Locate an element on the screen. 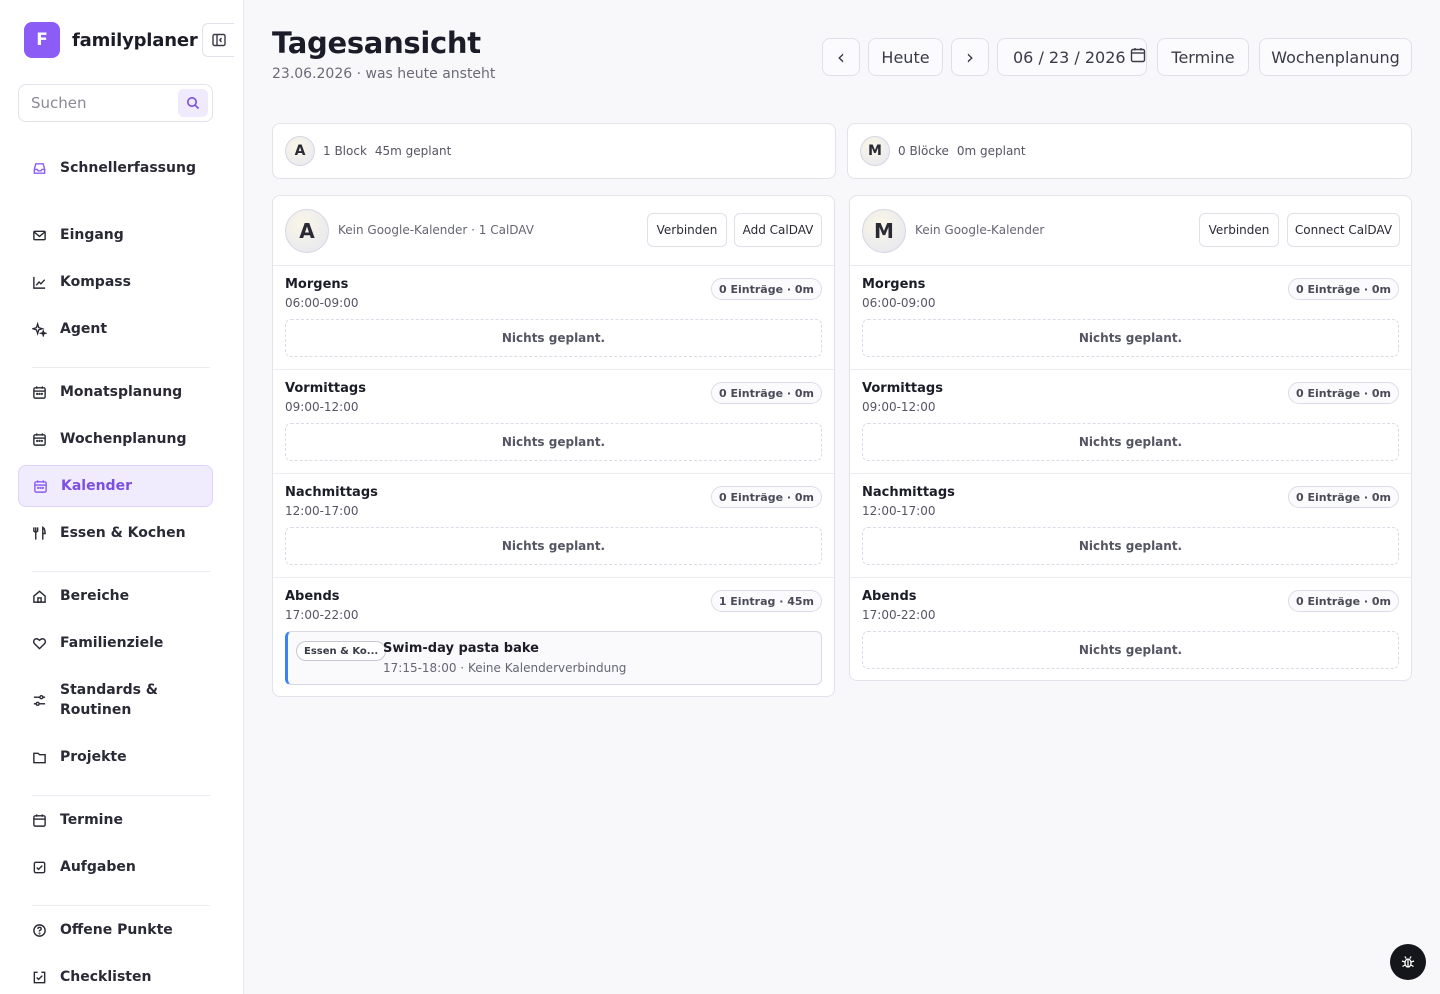  sidebar-item-projects: Projekte is located at coordinates (115, 757).